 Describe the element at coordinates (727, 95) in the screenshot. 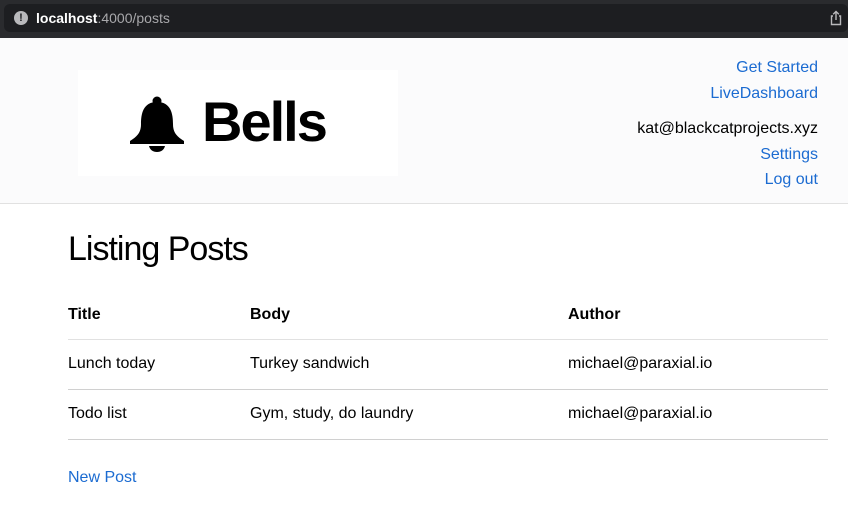

I see `live-dashboard-link: LiveDashboard` at that location.